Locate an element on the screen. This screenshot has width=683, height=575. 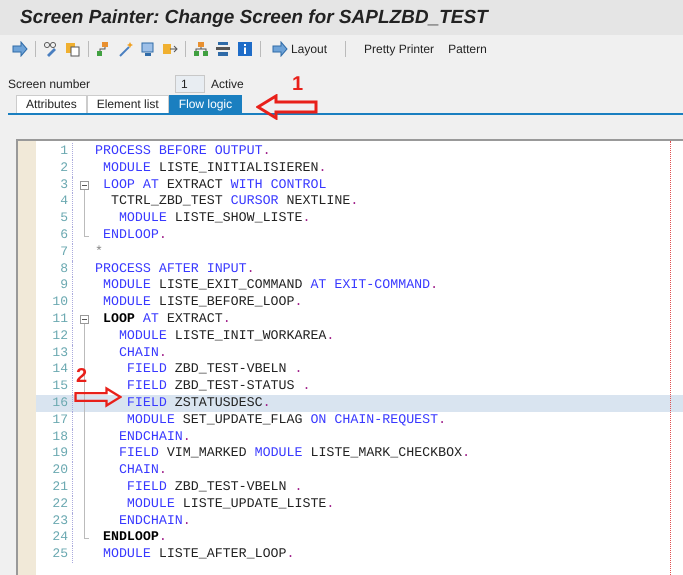
tab: Element list is located at coordinates (127, 104).